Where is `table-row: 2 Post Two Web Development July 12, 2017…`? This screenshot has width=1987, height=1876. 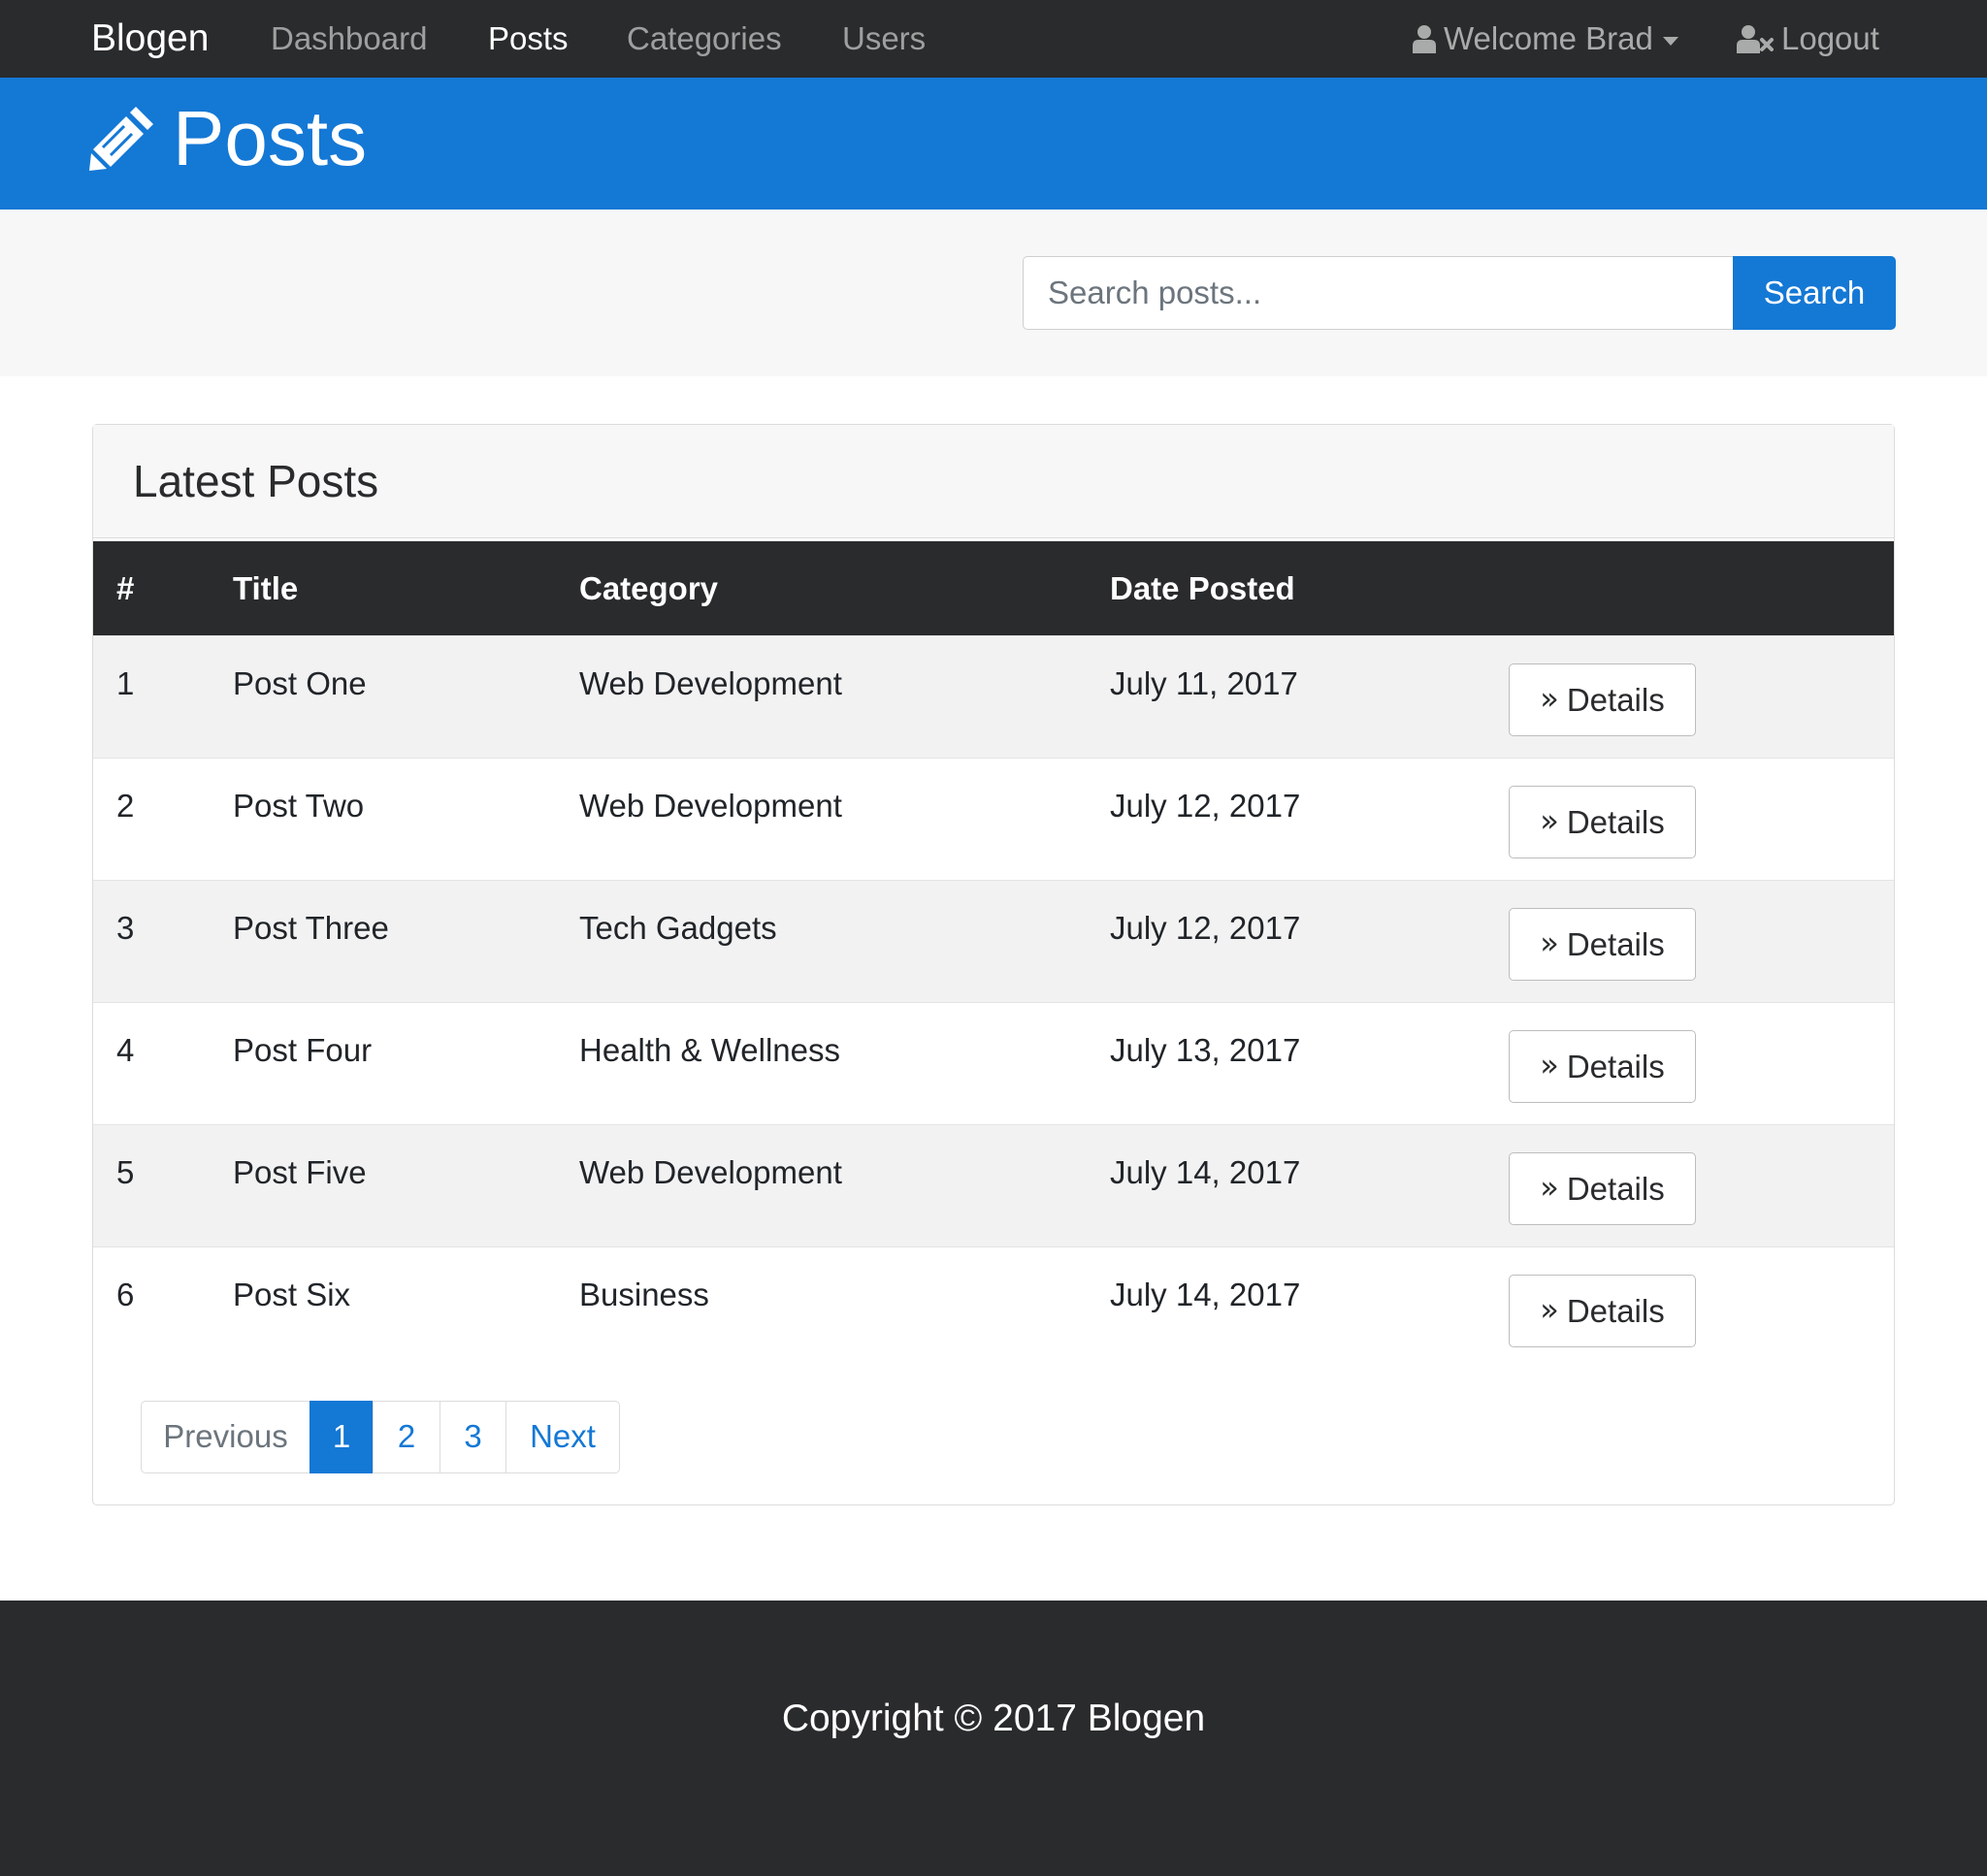
table-row: 2 Post Two Web Development July 12, 2017… is located at coordinates (993, 819).